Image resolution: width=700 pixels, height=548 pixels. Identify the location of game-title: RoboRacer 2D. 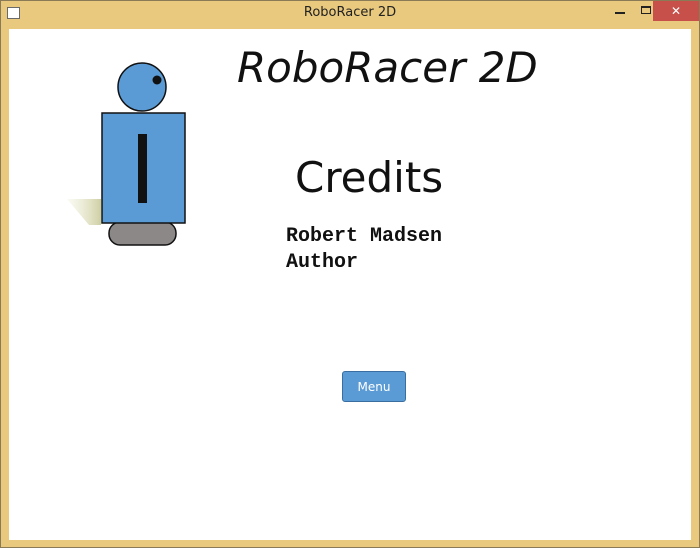
(387, 67).